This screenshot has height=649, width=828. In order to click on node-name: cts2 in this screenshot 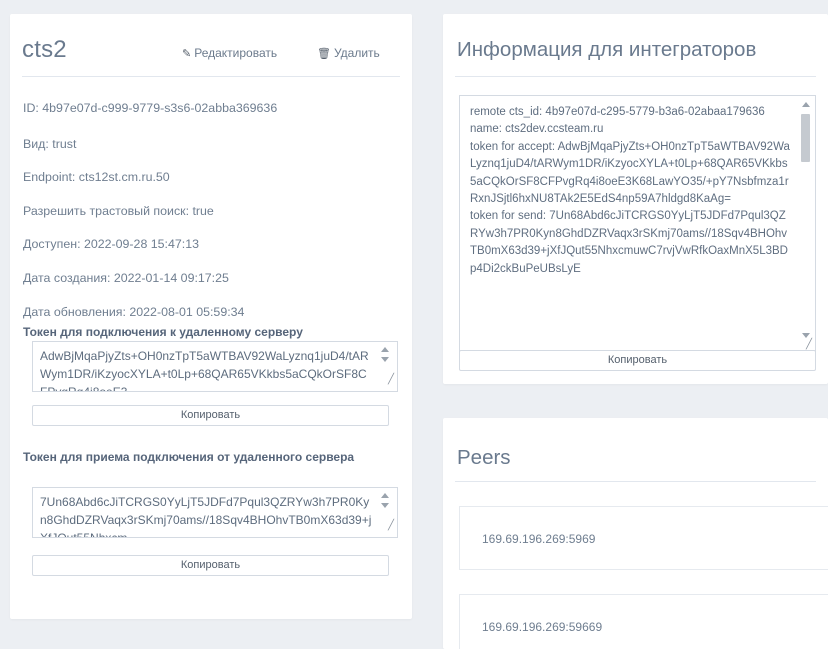, I will do `click(44, 49)`.